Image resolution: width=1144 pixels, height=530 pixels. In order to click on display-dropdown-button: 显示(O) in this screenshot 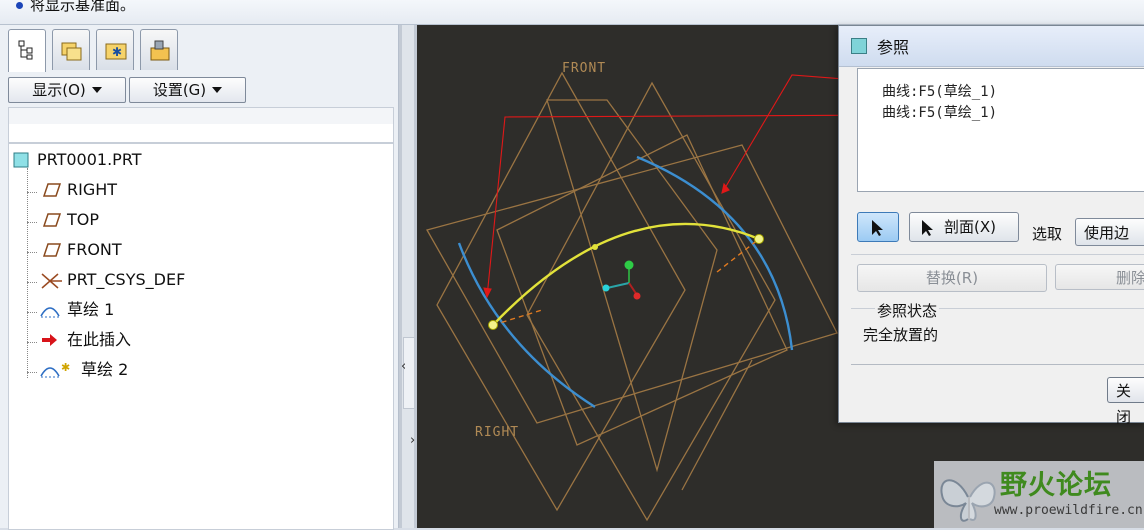, I will do `click(67, 90)`.